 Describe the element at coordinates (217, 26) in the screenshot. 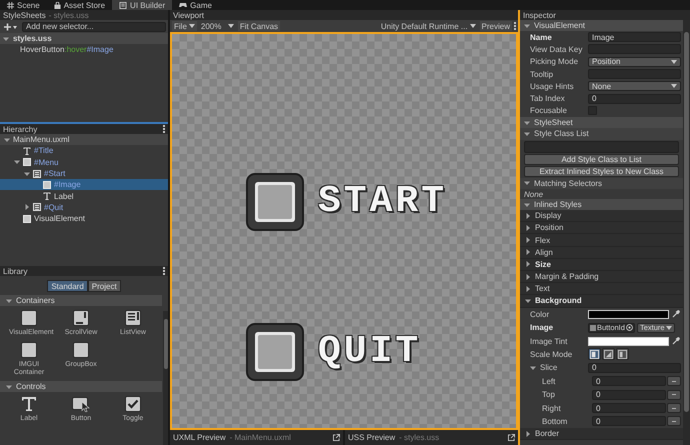

I see `zoom-dropdown: 200%` at that location.